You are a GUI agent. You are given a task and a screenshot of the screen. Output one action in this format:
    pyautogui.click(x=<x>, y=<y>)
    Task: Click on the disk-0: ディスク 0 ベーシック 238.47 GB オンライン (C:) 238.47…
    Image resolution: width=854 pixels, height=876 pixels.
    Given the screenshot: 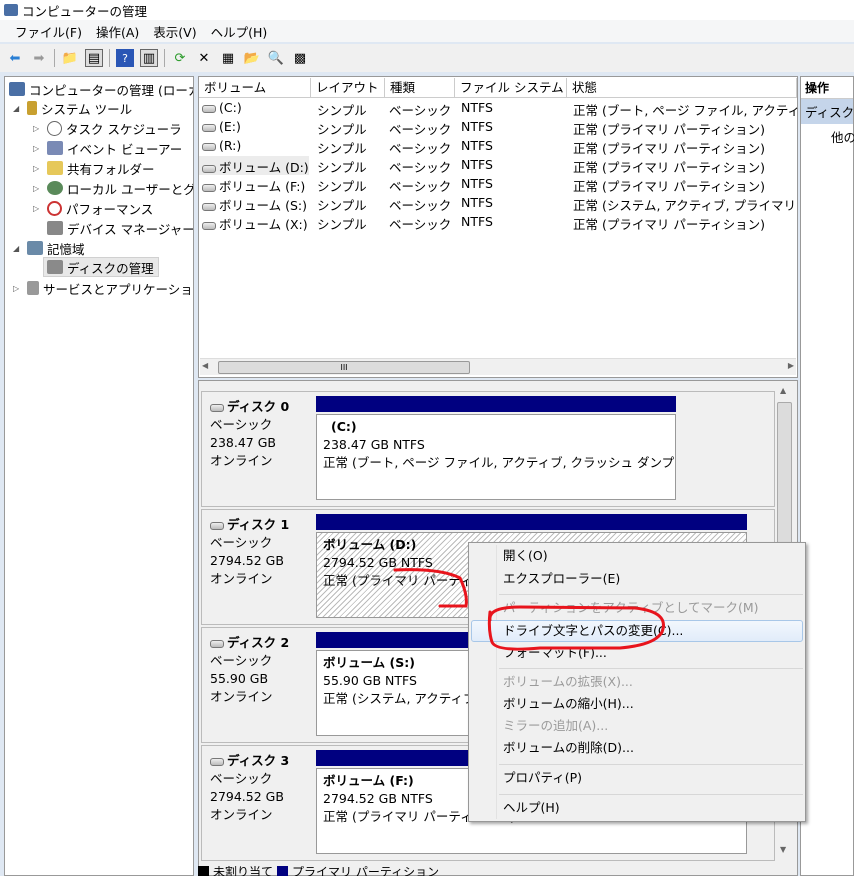 What is the action you would take?
    pyautogui.click(x=488, y=449)
    